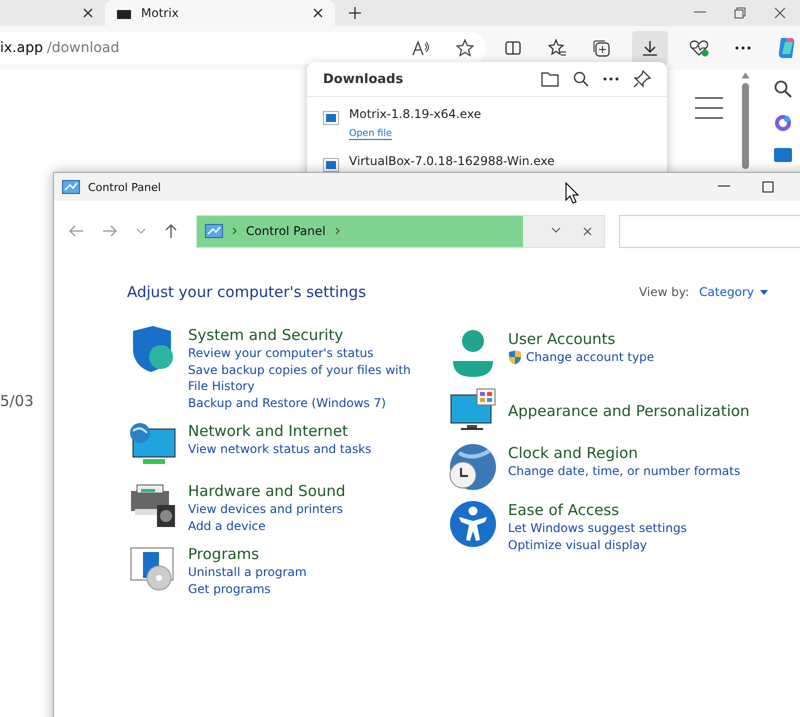 Image resolution: width=800 pixels, height=717 pixels. What do you see at coordinates (557, 48) in the screenshot?
I see `favorites-icon` at bounding box center [557, 48].